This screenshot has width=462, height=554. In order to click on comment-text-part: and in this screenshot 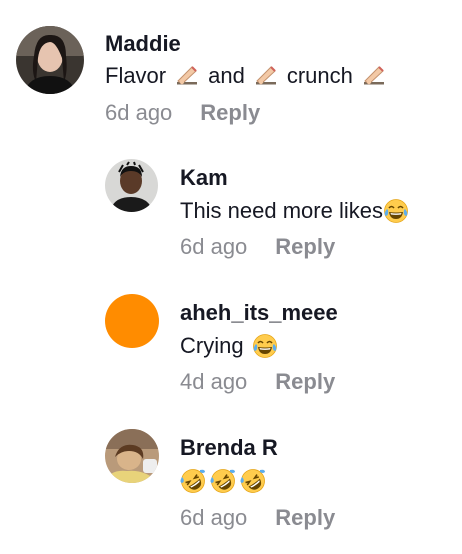, I will do `click(226, 75)`.